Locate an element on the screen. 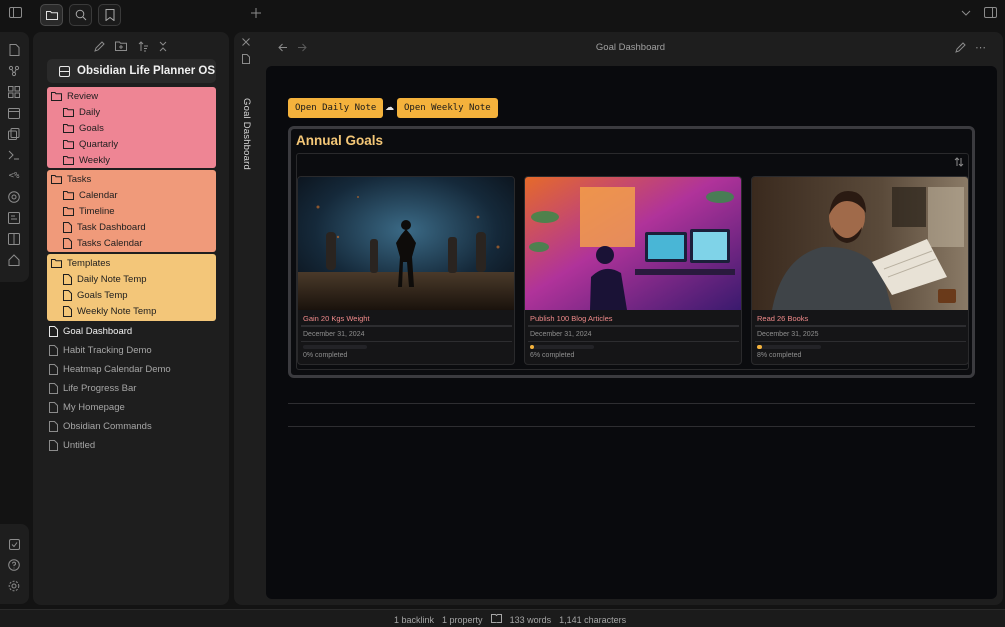 The width and height of the screenshot is (1005, 627). new-folder-button is located at coordinates (121, 46).